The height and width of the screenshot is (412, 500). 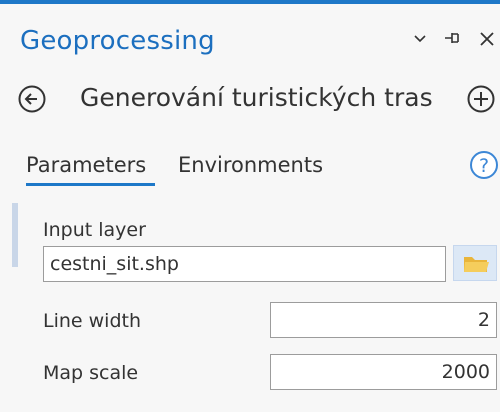 I want to click on input-layer-label: Input layer, so click(x=94, y=230).